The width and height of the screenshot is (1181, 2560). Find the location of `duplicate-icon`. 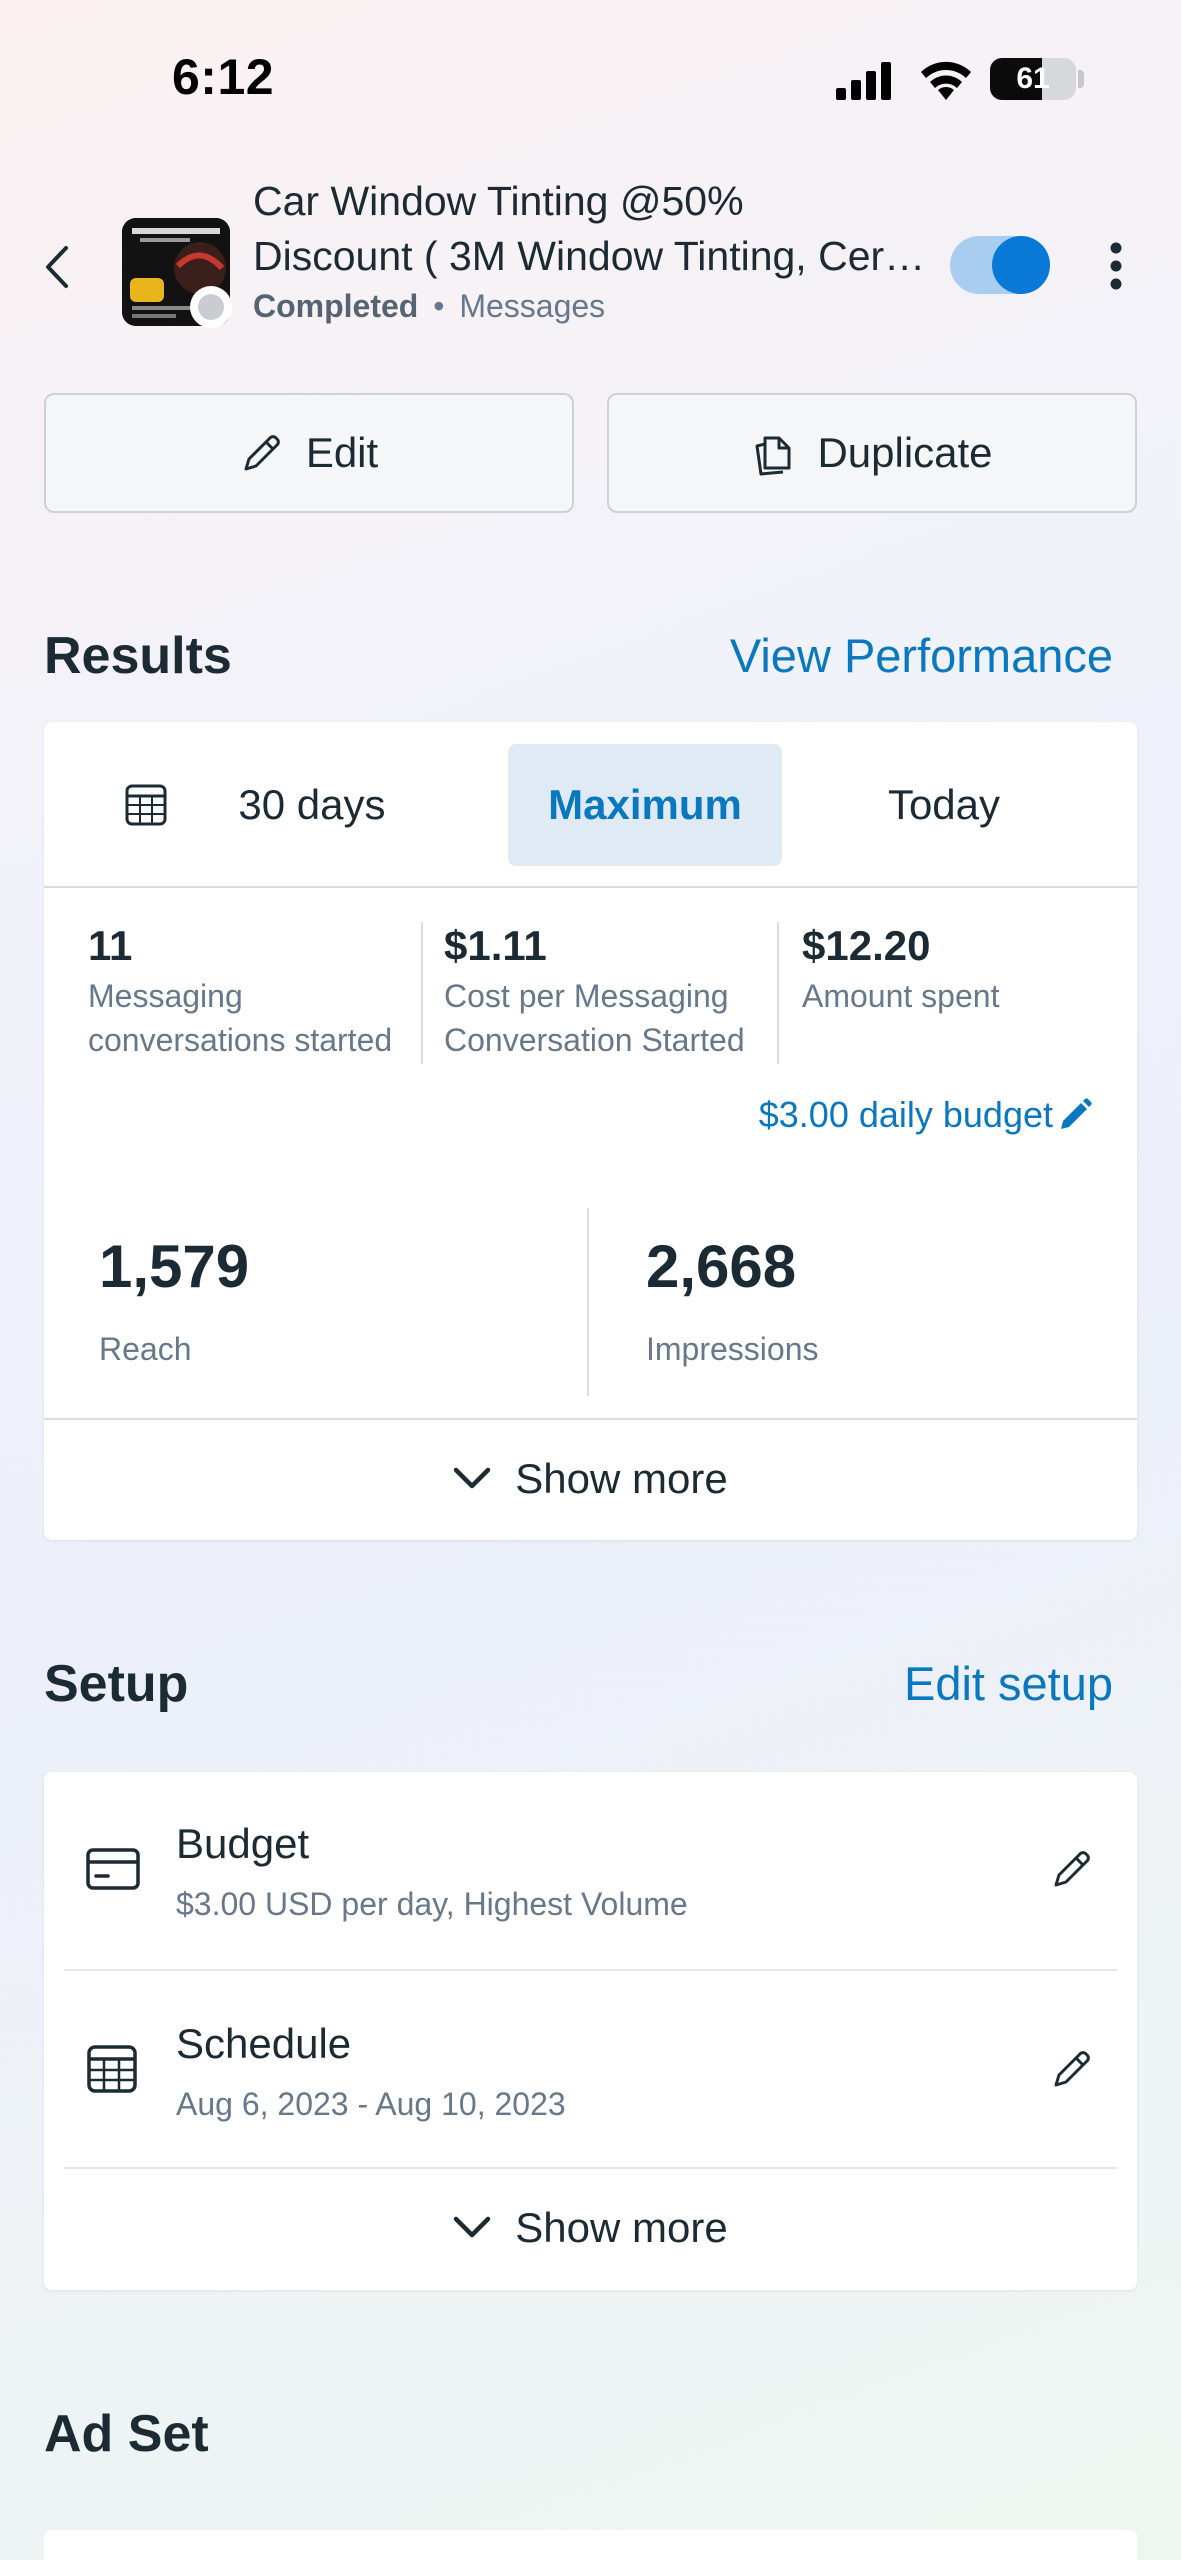

duplicate-icon is located at coordinates (773, 456).